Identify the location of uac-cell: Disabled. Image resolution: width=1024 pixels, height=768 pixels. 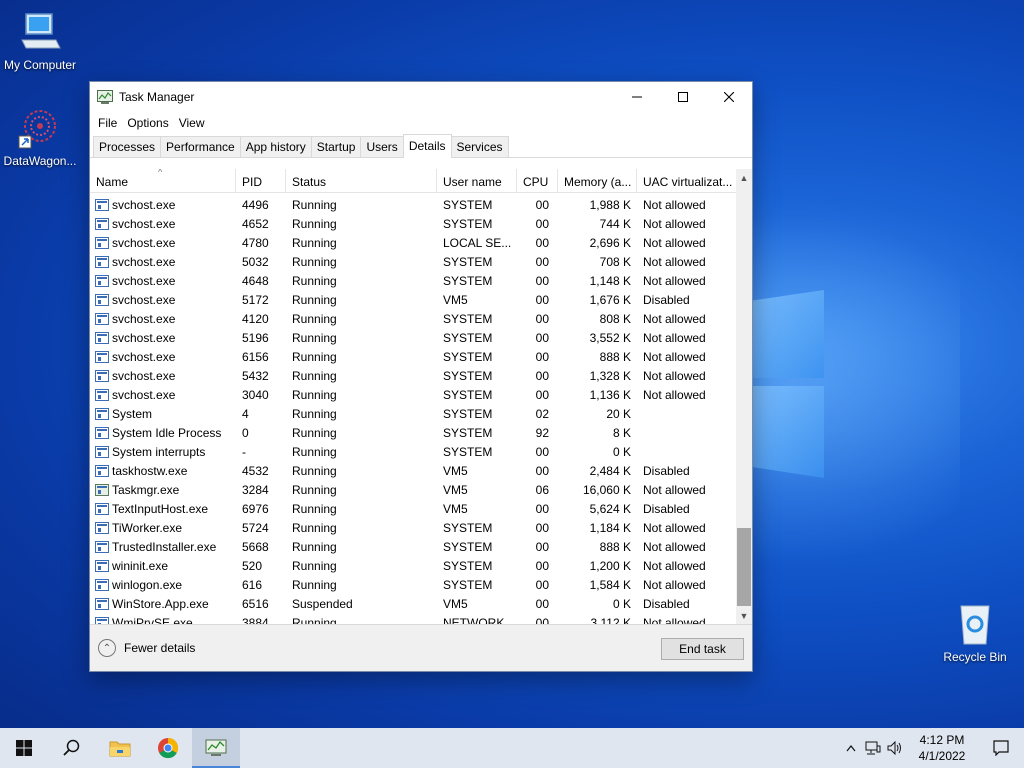
(666, 603).